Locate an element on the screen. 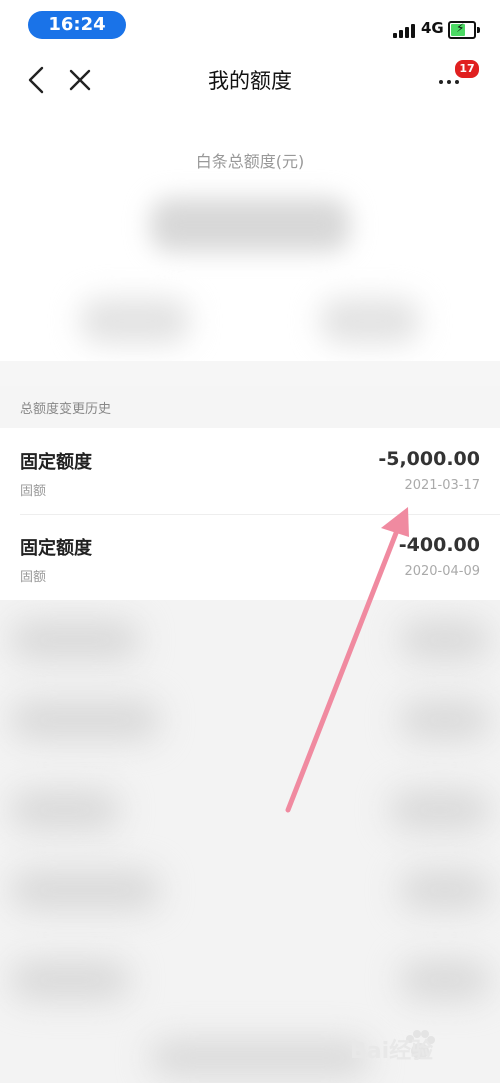 Image resolution: width=500 pixels, height=1083 pixels. history-section-header: 总额度变更历史 is located at coordinates (250, 407).